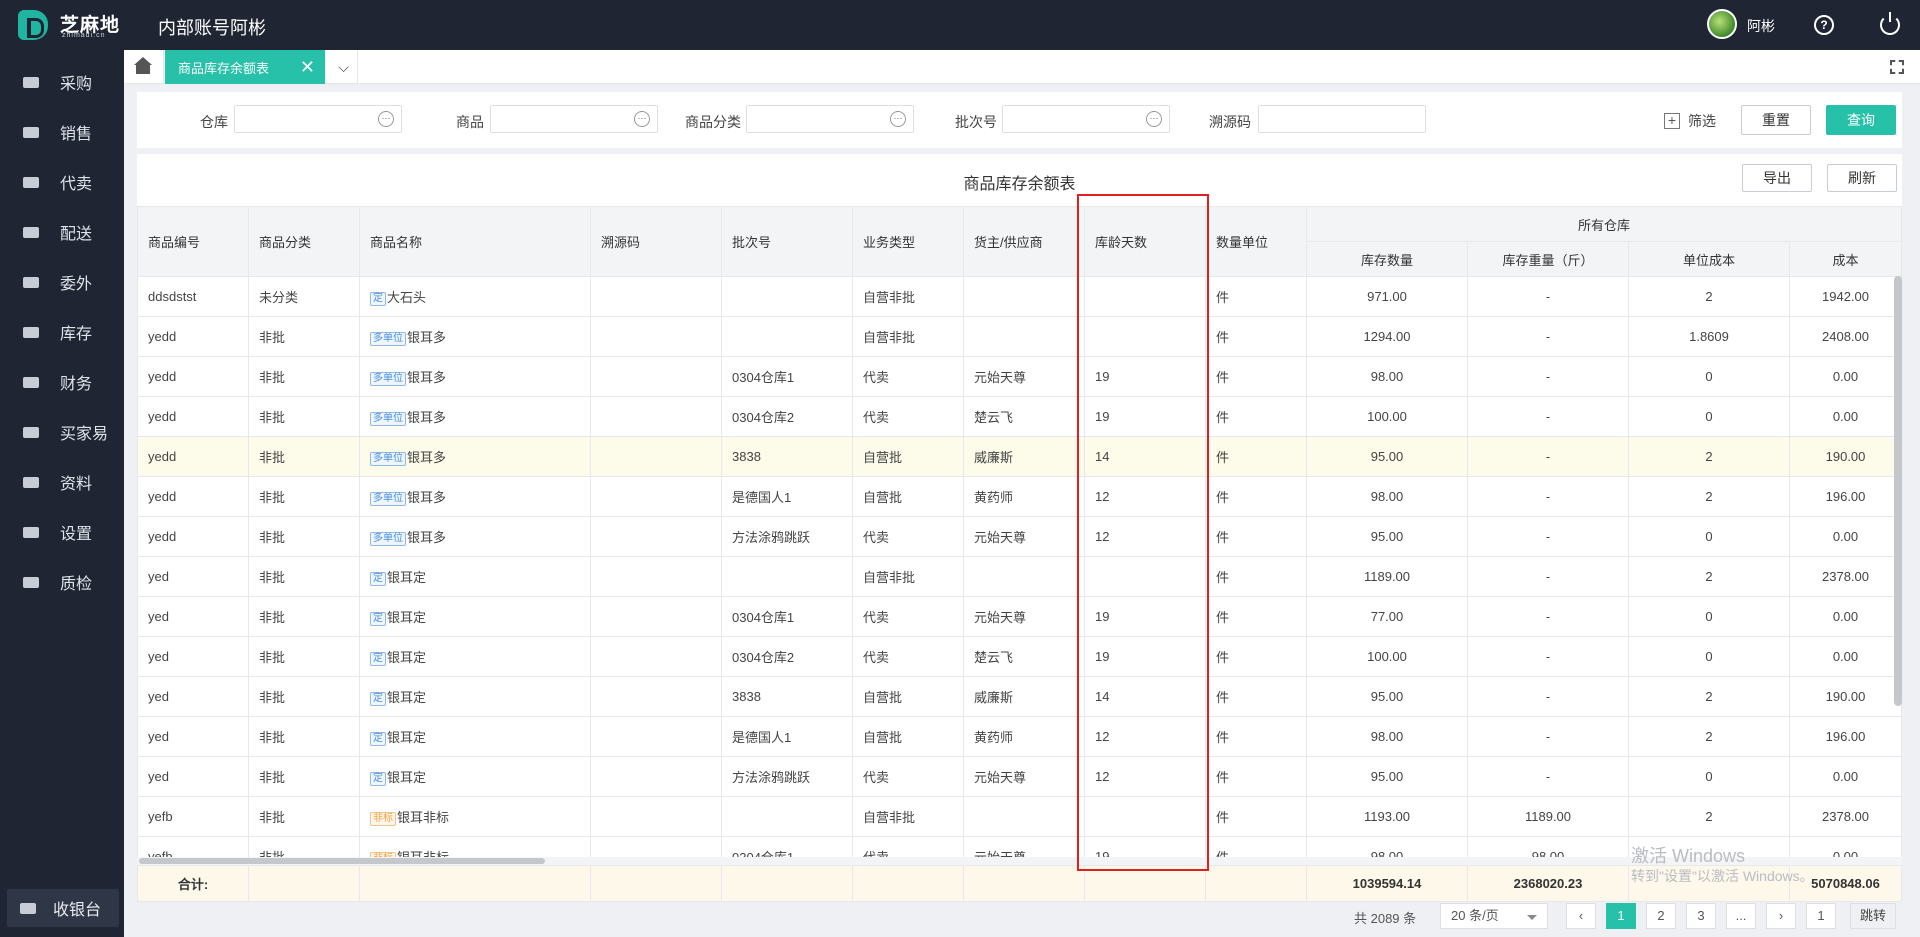 This screenshot has height=937, width=1920. Describe the element at coordinates (62, 182) in the screenshot. I see `sidebar-item-2: 代卖` at that location.